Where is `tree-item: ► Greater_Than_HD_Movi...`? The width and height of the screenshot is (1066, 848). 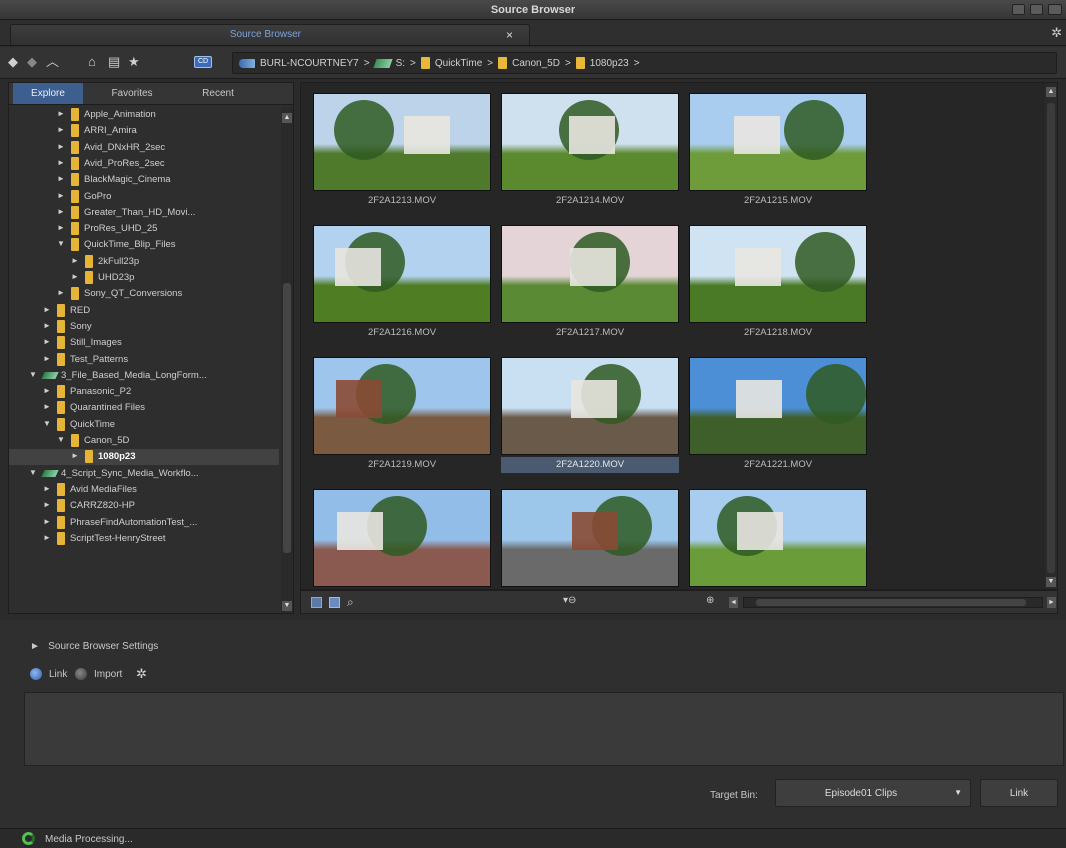 tree-item: ► Greater_Than_HD_Movi... is located at coordinates (144, 213).